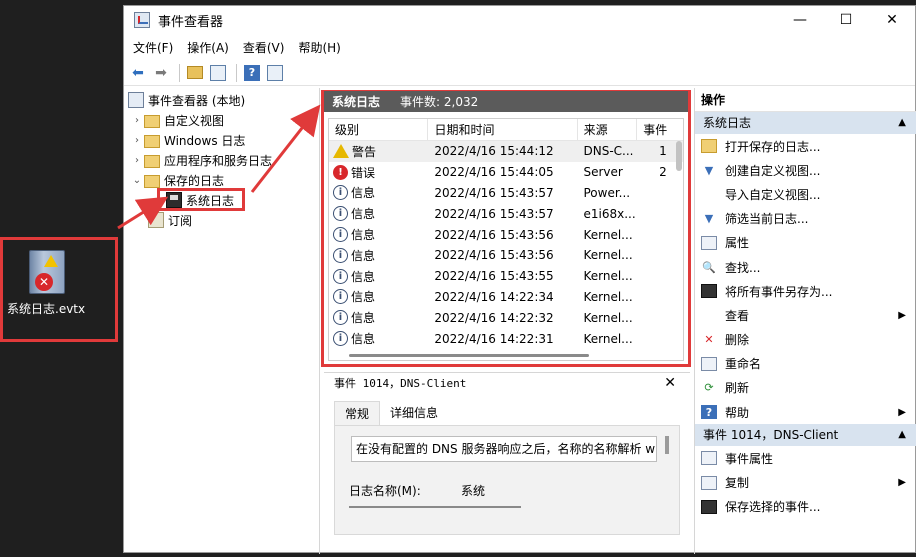  I want to click on action-item: 重命名, so click(805, 364).